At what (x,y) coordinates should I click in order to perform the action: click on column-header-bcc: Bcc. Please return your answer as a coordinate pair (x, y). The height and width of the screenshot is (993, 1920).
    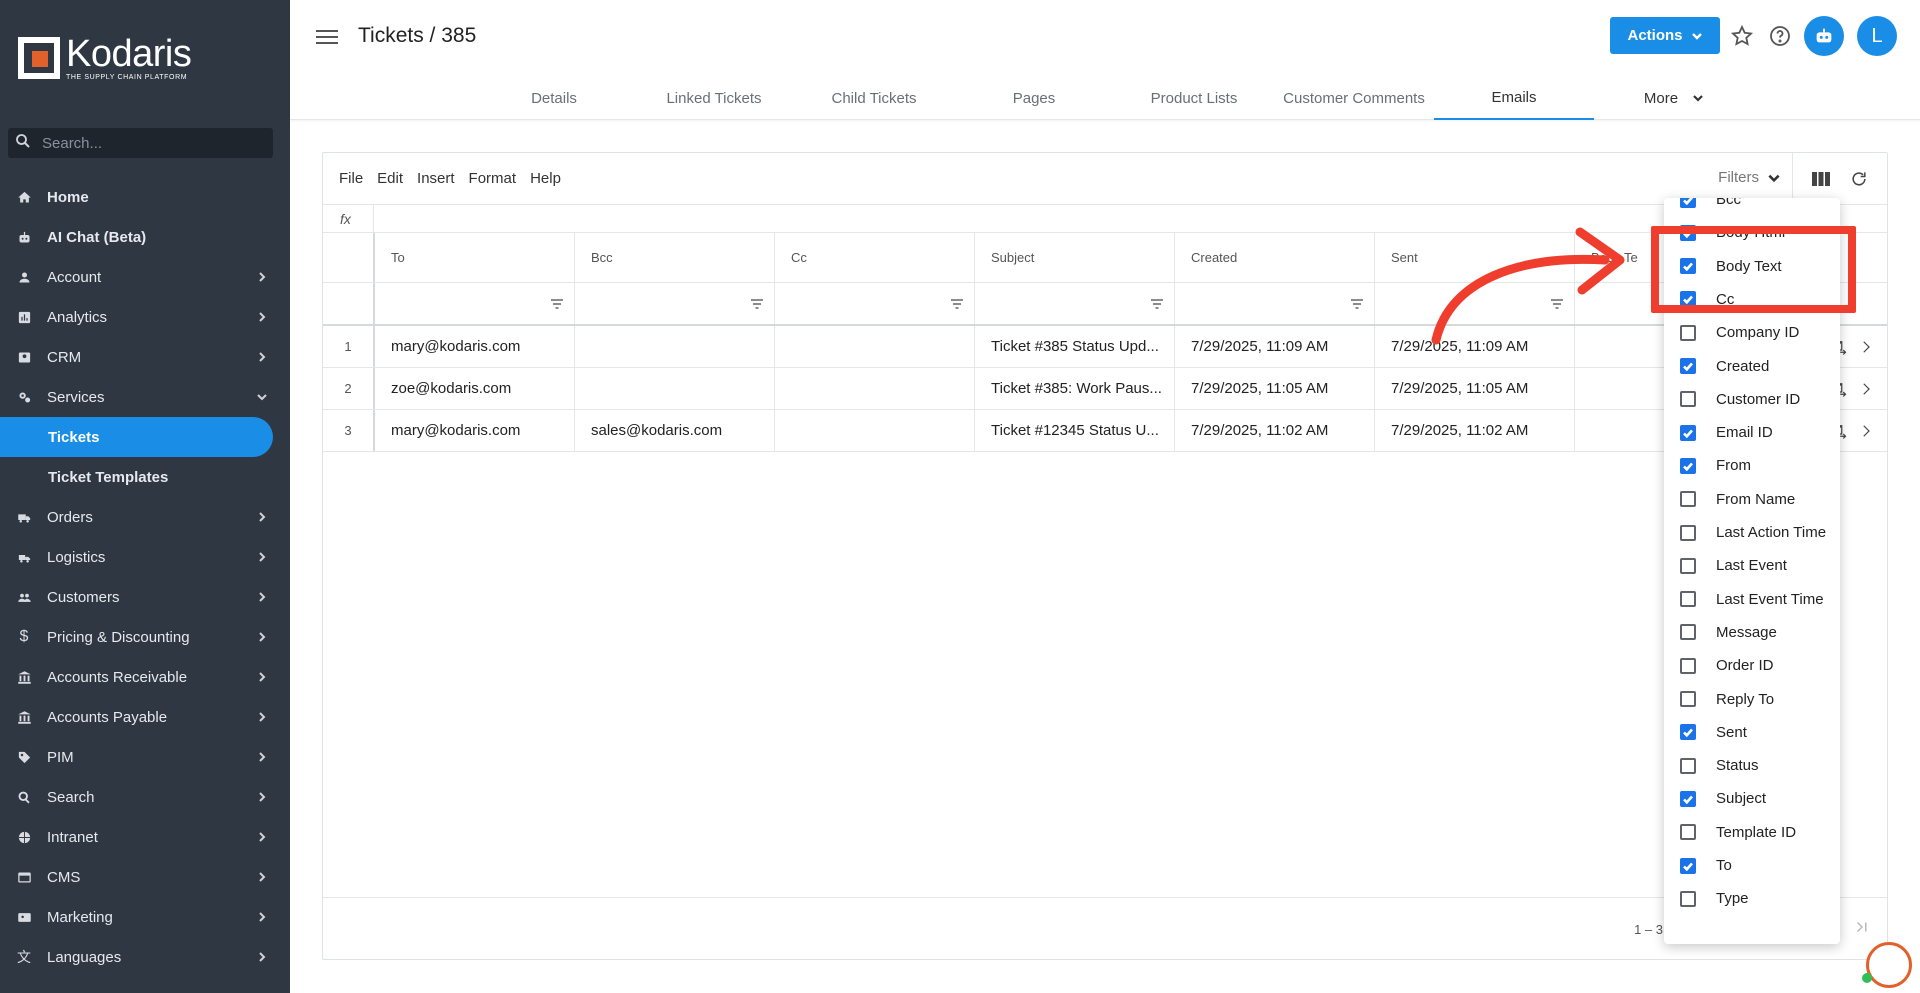
    Looking at the image, I should click on (675, 257).